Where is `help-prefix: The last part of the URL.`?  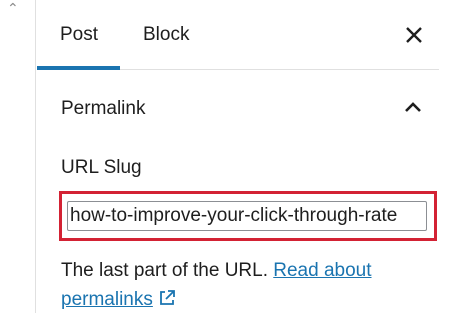
help-prefix: The last part of the URL. is located at coordinates (167, 270).